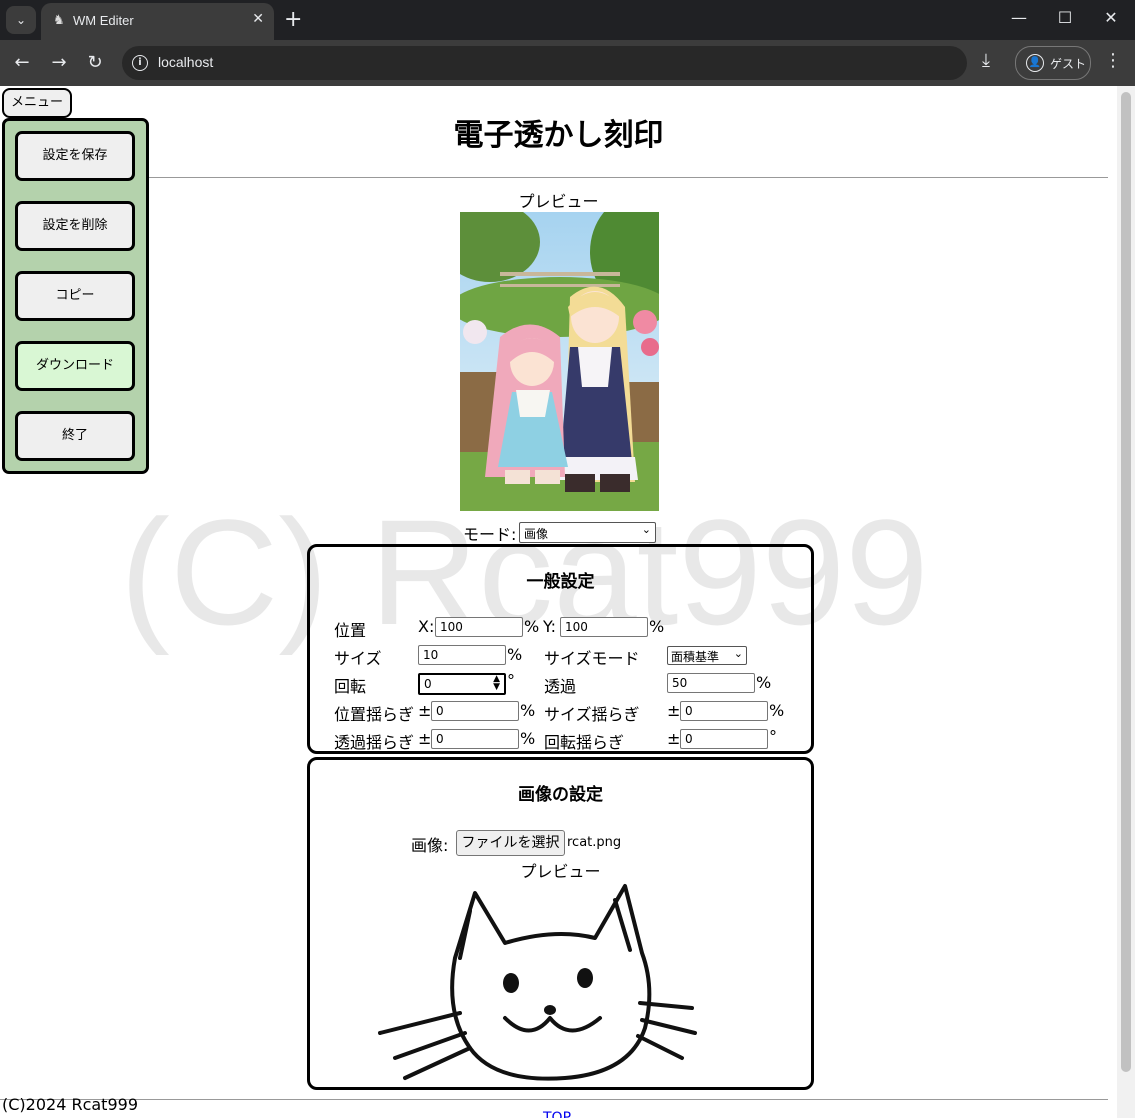 The width and height of the screenshot is (1135, 1118). I want to click on x-input-value: 100, so click(451, 627).